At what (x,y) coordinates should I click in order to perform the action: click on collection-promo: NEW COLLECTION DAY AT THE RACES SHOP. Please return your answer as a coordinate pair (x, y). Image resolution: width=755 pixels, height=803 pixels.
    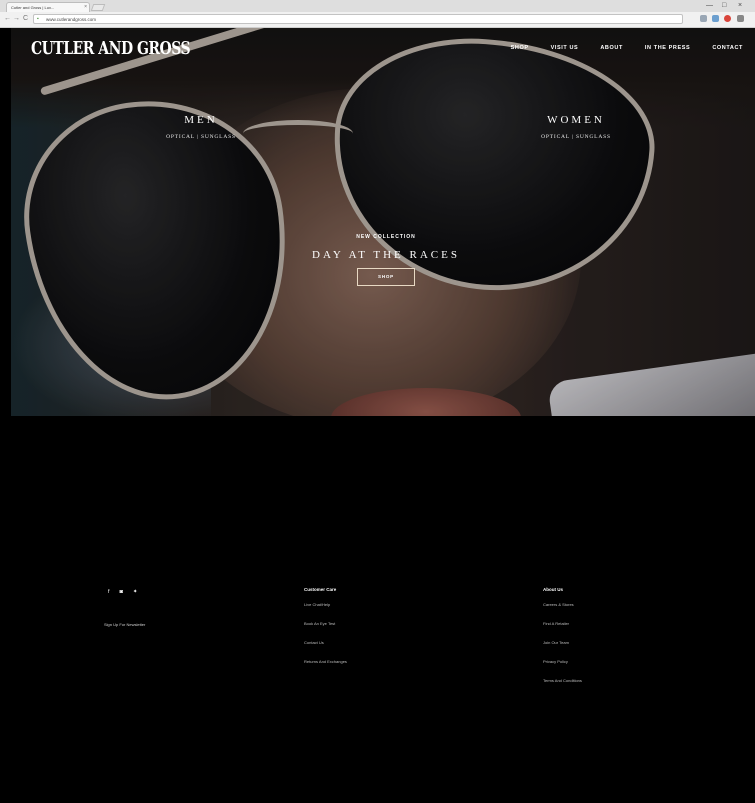
    Looking at the image, I should click on (386, 260).